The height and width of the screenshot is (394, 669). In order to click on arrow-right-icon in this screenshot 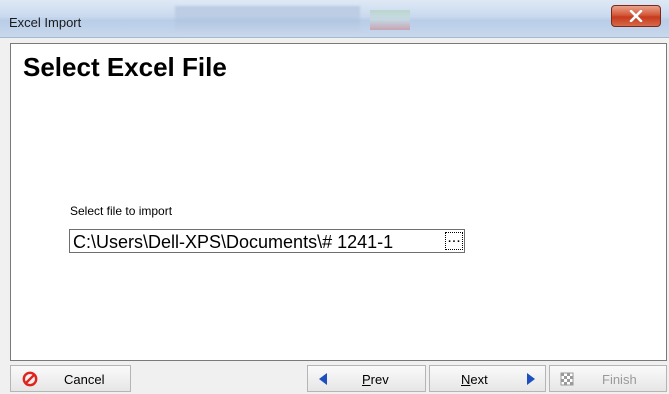, I will do `click(531, 380)`.